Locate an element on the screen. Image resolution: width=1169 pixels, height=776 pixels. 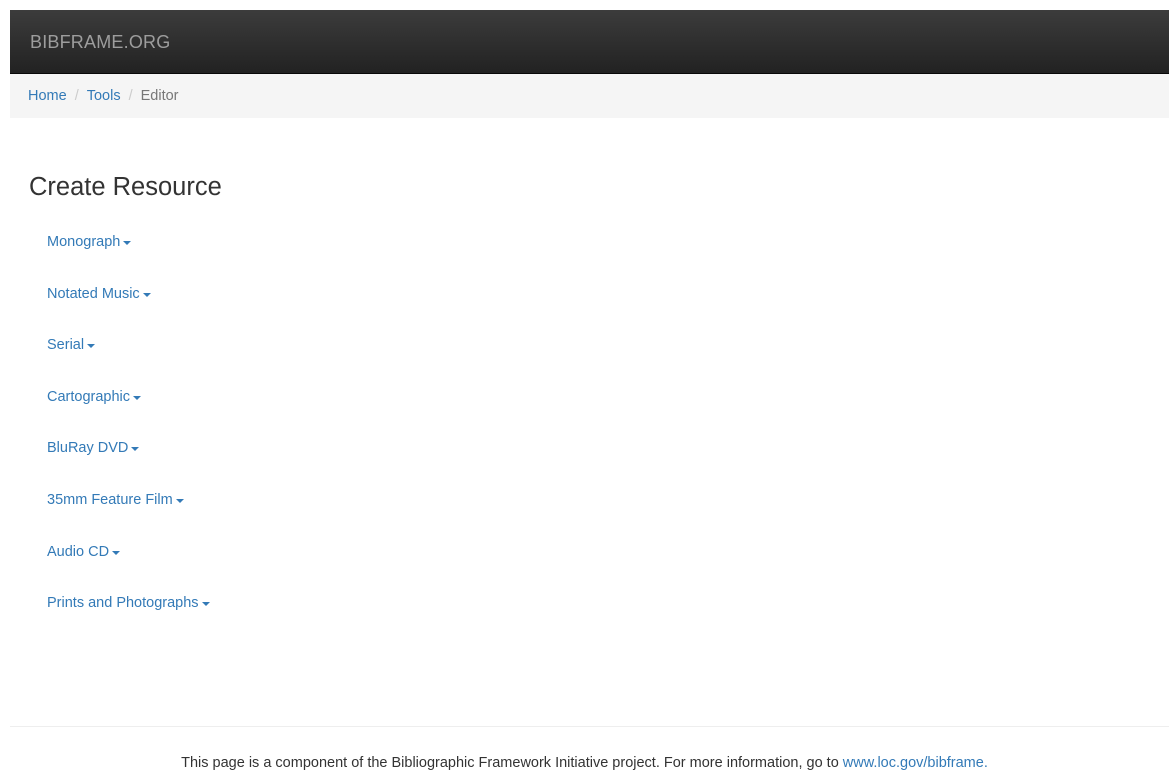
breadcrumb: Home / Tools / Editor is located at coordinates (589, 96).